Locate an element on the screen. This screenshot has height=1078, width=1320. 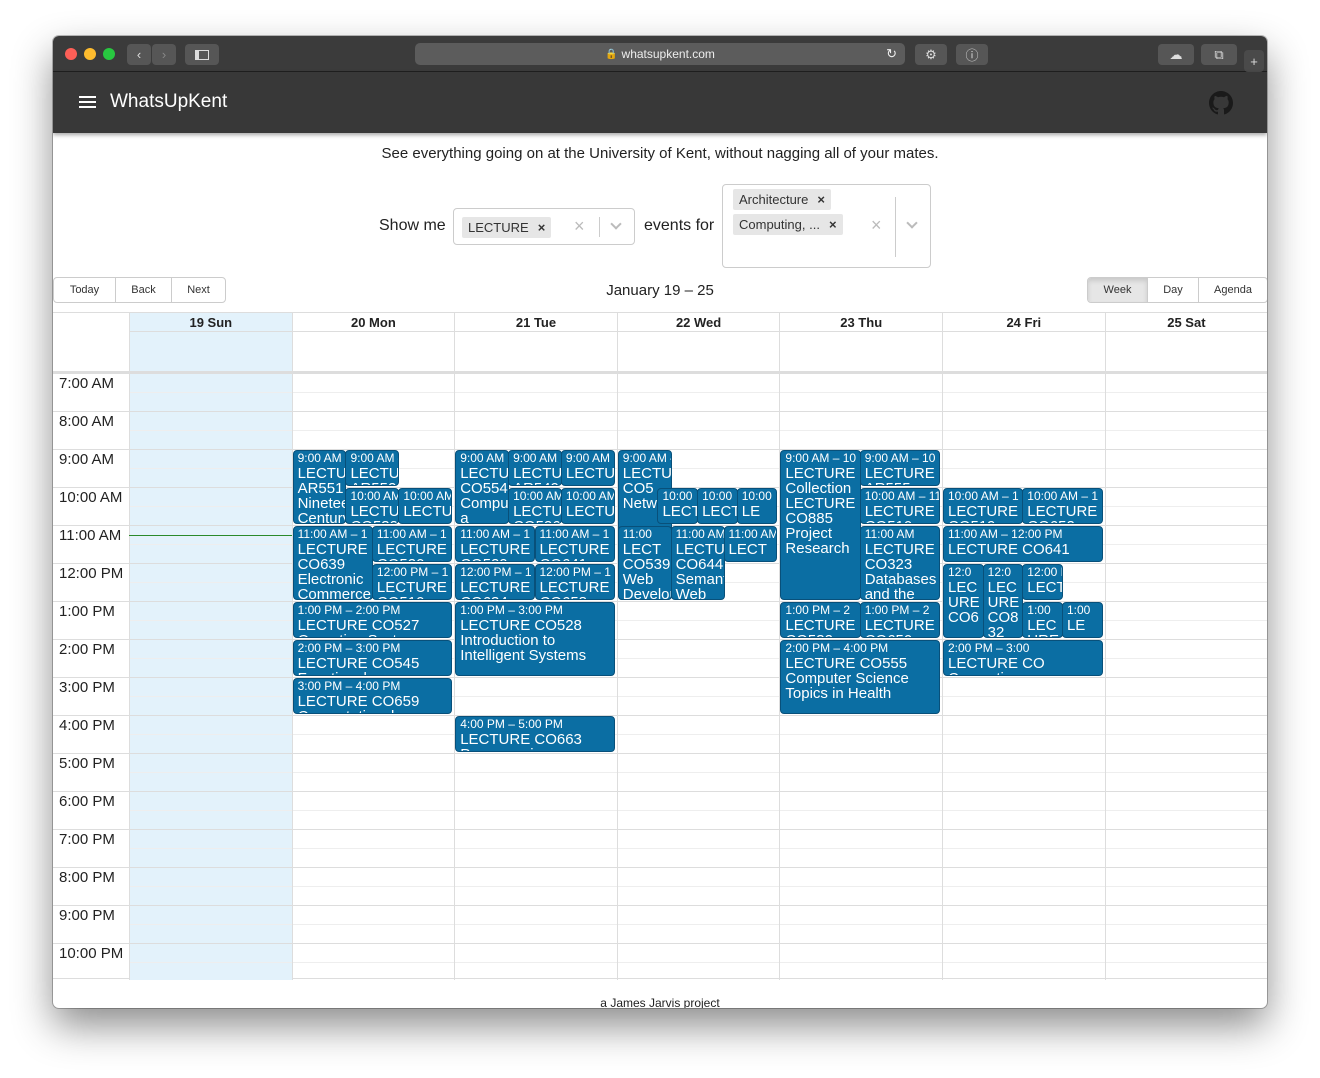
event-title: CO885 is located at coordinates (809, 518).